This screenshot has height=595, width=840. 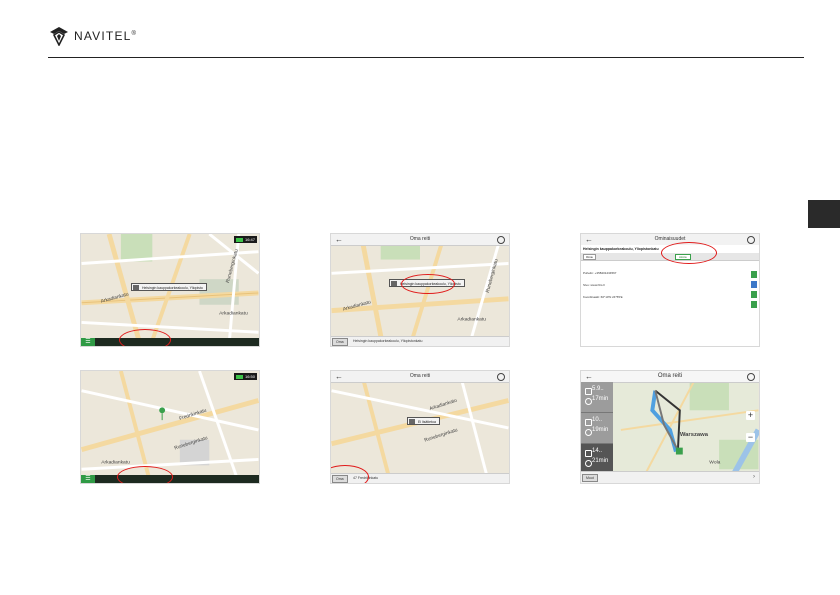 What do you see at coordinates (754, 477) in the screenshot?
I see `chevron-right-icon: ›` at bounding box center [754, 477].